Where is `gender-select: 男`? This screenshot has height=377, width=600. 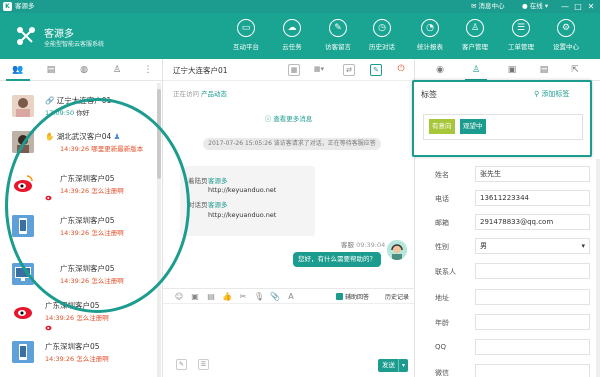
gender-select: 男 is located at coordinates (532, 246).